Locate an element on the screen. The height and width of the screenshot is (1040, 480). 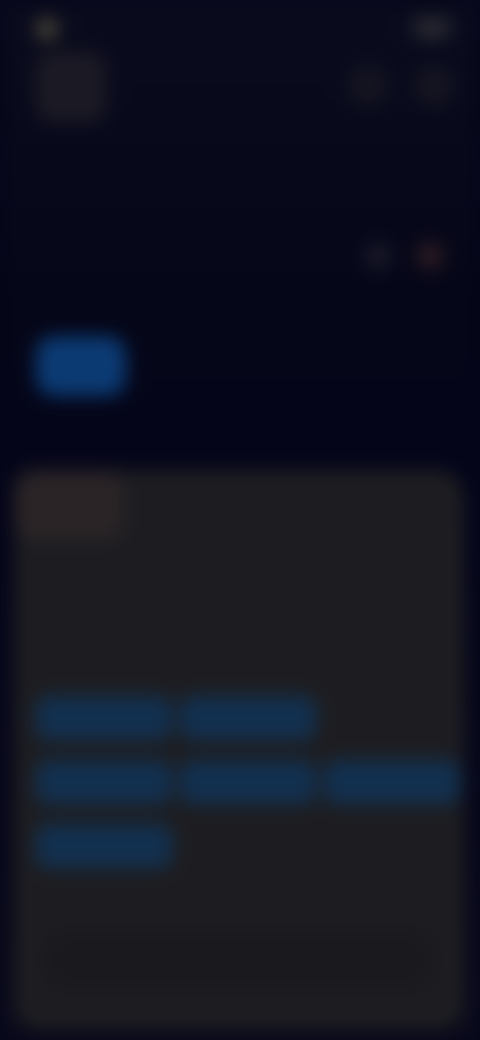
status-bar-left is located at coordinates (75, 29).